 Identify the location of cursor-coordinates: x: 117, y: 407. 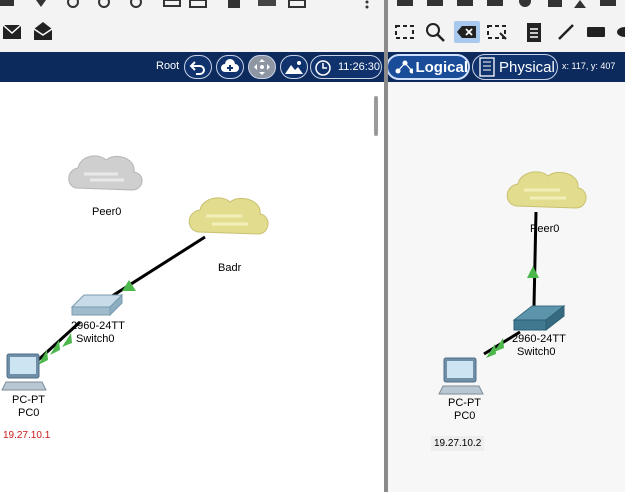
(589, 66).